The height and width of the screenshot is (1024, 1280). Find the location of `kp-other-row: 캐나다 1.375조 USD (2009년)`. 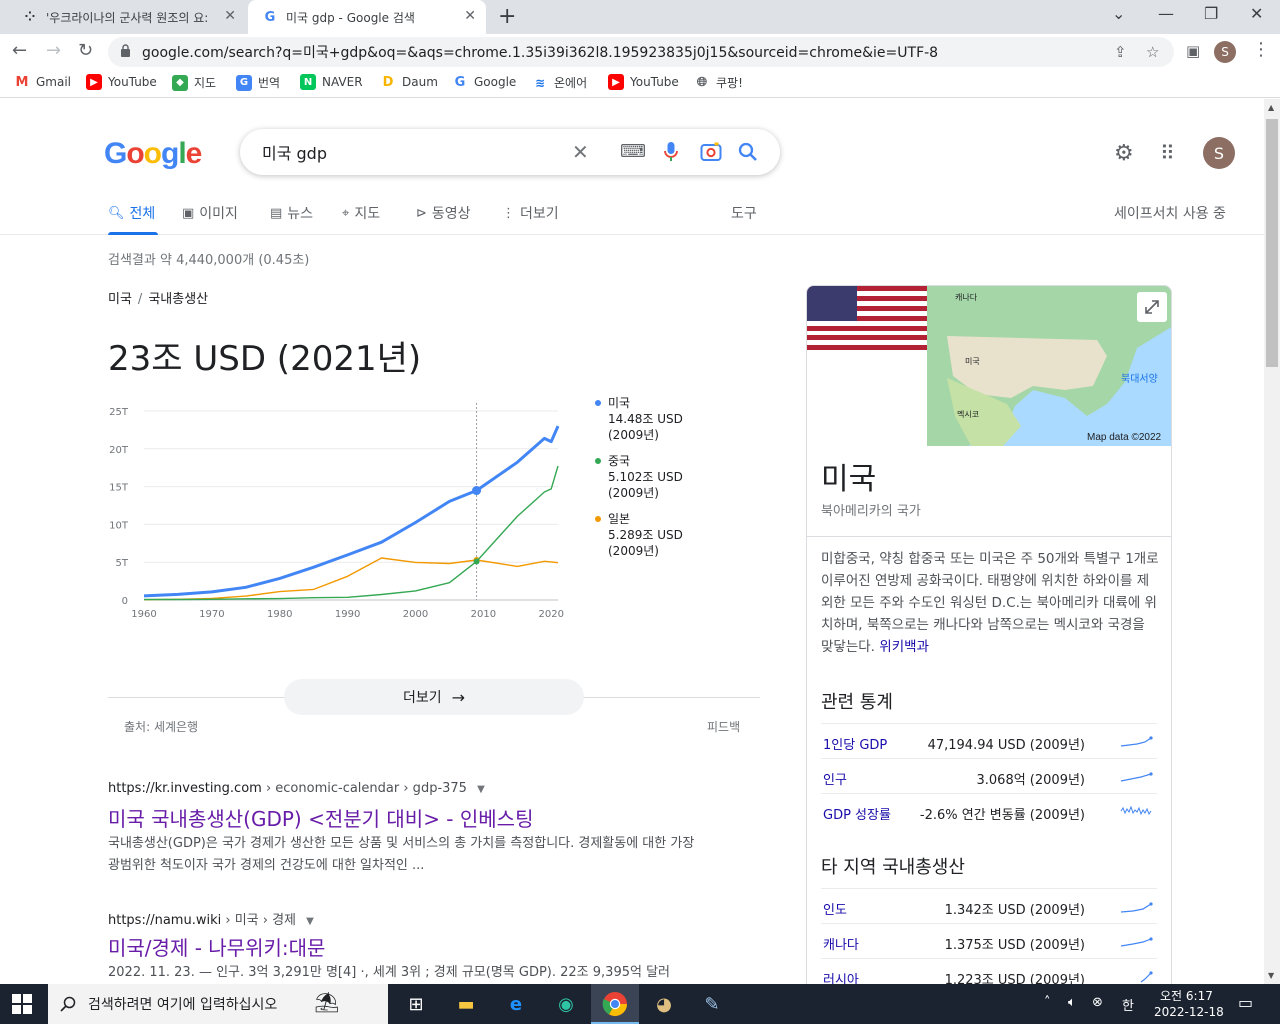

kp-other-row: 캐나다 1.375조 USD (2009년) is located at coordinates (989, 940).